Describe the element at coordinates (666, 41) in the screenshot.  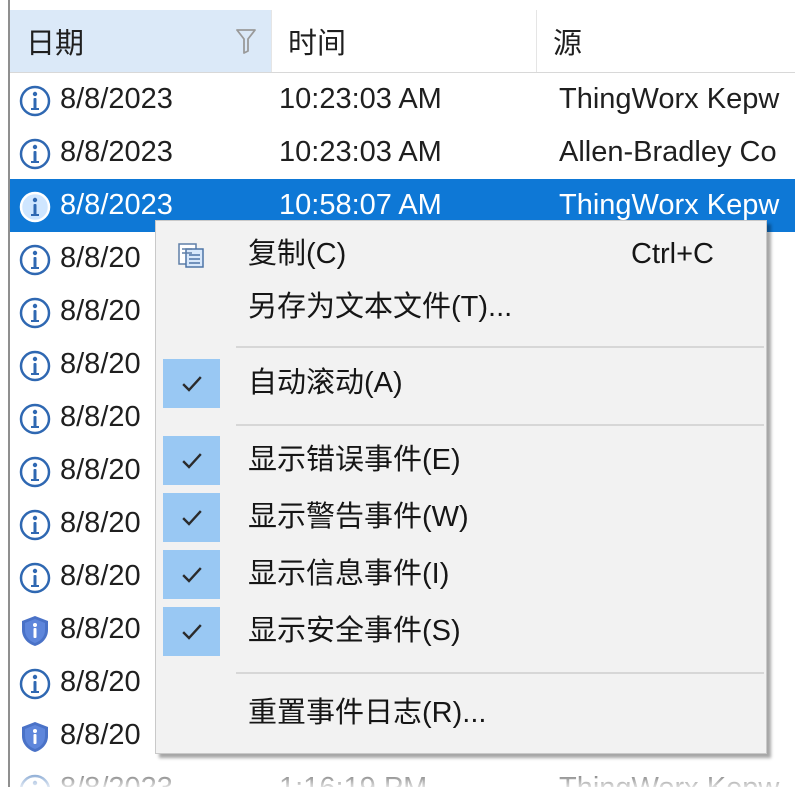
I see `source-column-header: 源` at that location.